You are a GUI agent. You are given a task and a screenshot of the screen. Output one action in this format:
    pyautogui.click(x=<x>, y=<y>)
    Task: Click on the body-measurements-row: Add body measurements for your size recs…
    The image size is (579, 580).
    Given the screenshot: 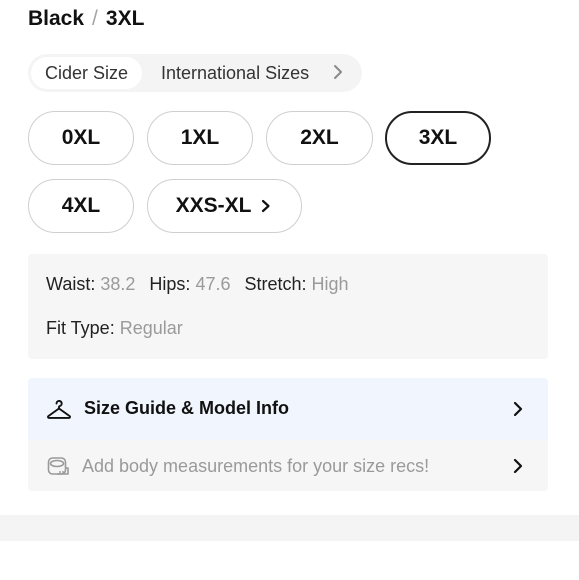 What is the action you would take?
    pyautogui.click(x=288, y=465)
    